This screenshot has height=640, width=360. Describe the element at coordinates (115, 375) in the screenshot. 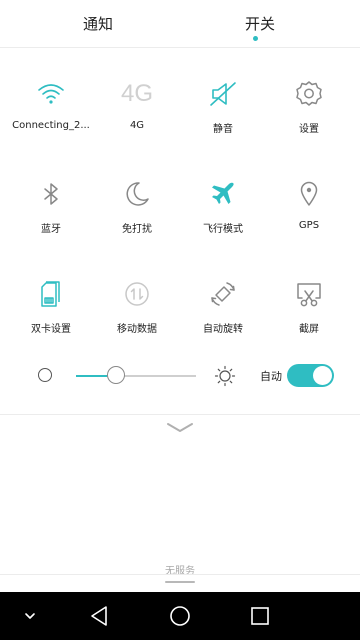

I see `brightness-slider-thumb` at that location.